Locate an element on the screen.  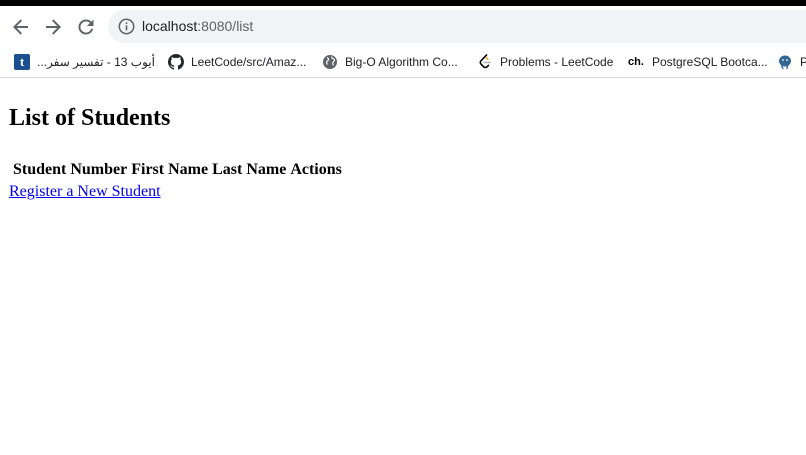
arrow-right-icon is located at coordinates (53, 27).